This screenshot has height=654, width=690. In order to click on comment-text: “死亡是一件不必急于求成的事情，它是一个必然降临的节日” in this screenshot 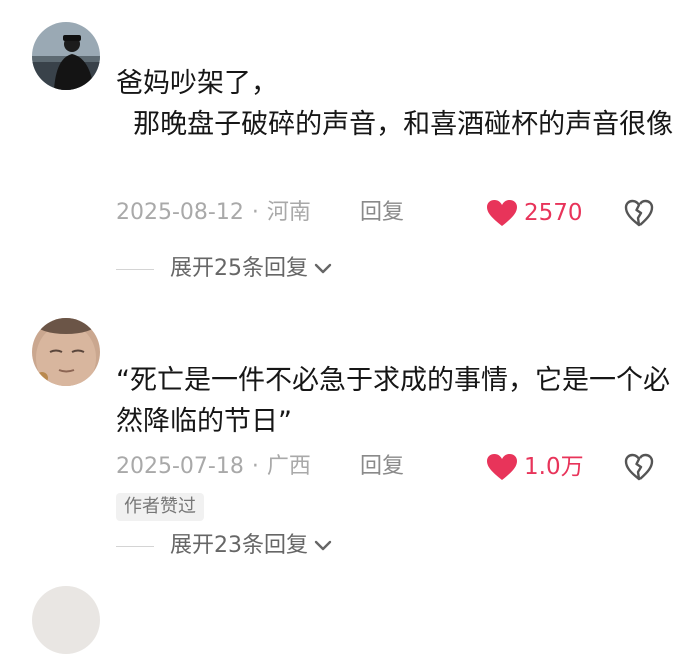, I will do `click(393, 401)`.